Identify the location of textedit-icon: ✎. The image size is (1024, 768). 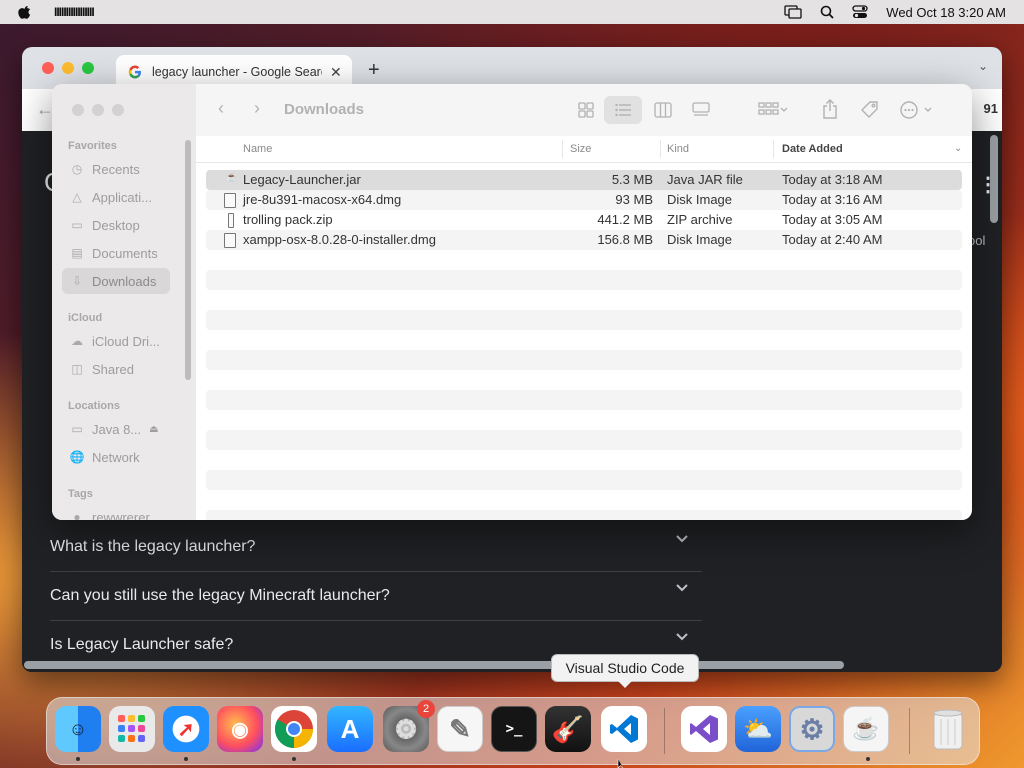
(460, 729).